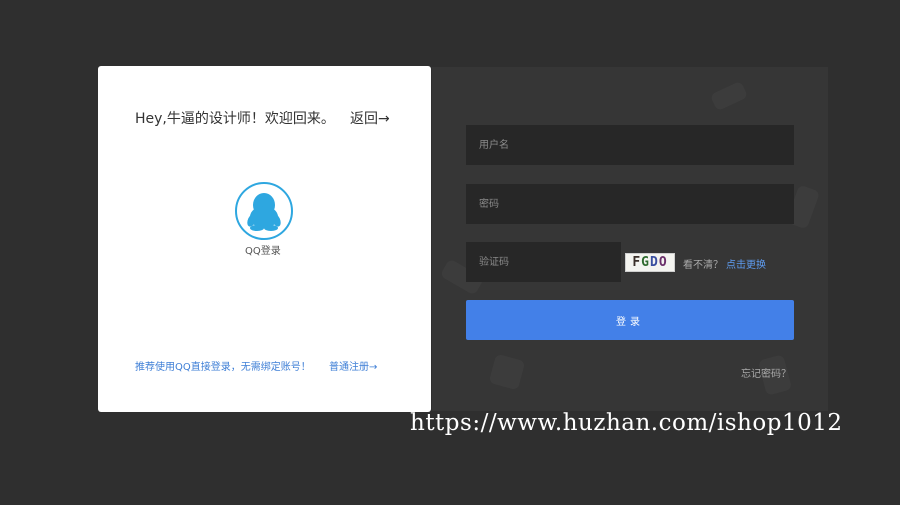  Describe the element at coordinates (654, 262) in the screenshot. I see `captcha-char: D` at that location.